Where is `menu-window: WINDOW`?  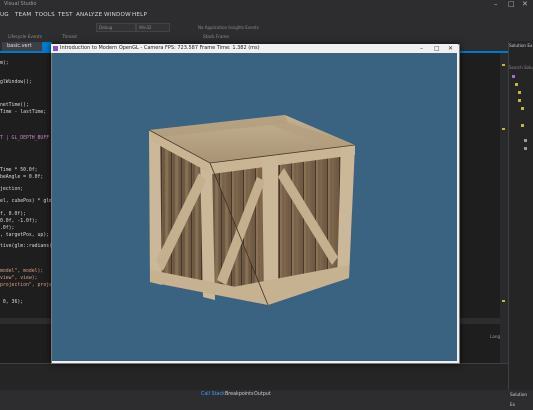
menu-window: WINDOW is located at coordinates (117, 15).